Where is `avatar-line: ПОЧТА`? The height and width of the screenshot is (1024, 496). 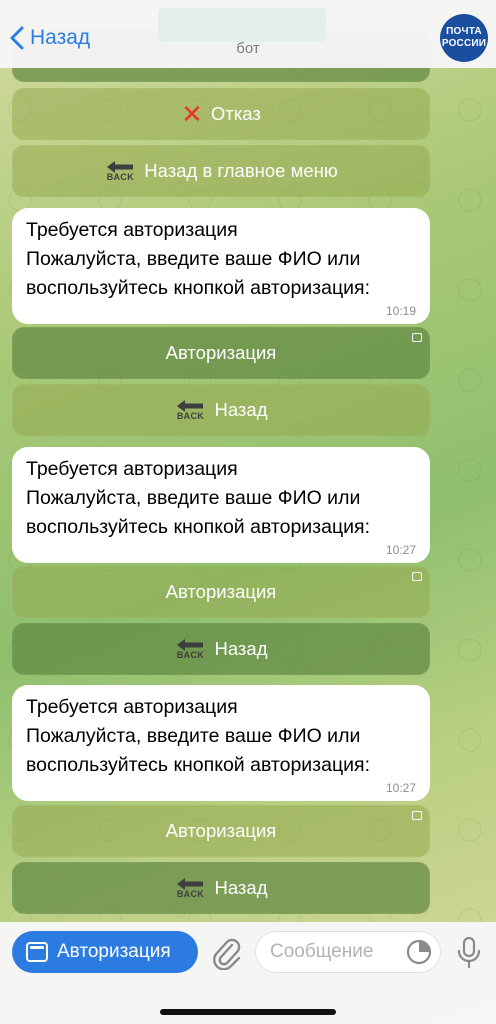
avatar-line: ПОЧТА is located at coordinates (464, 31).